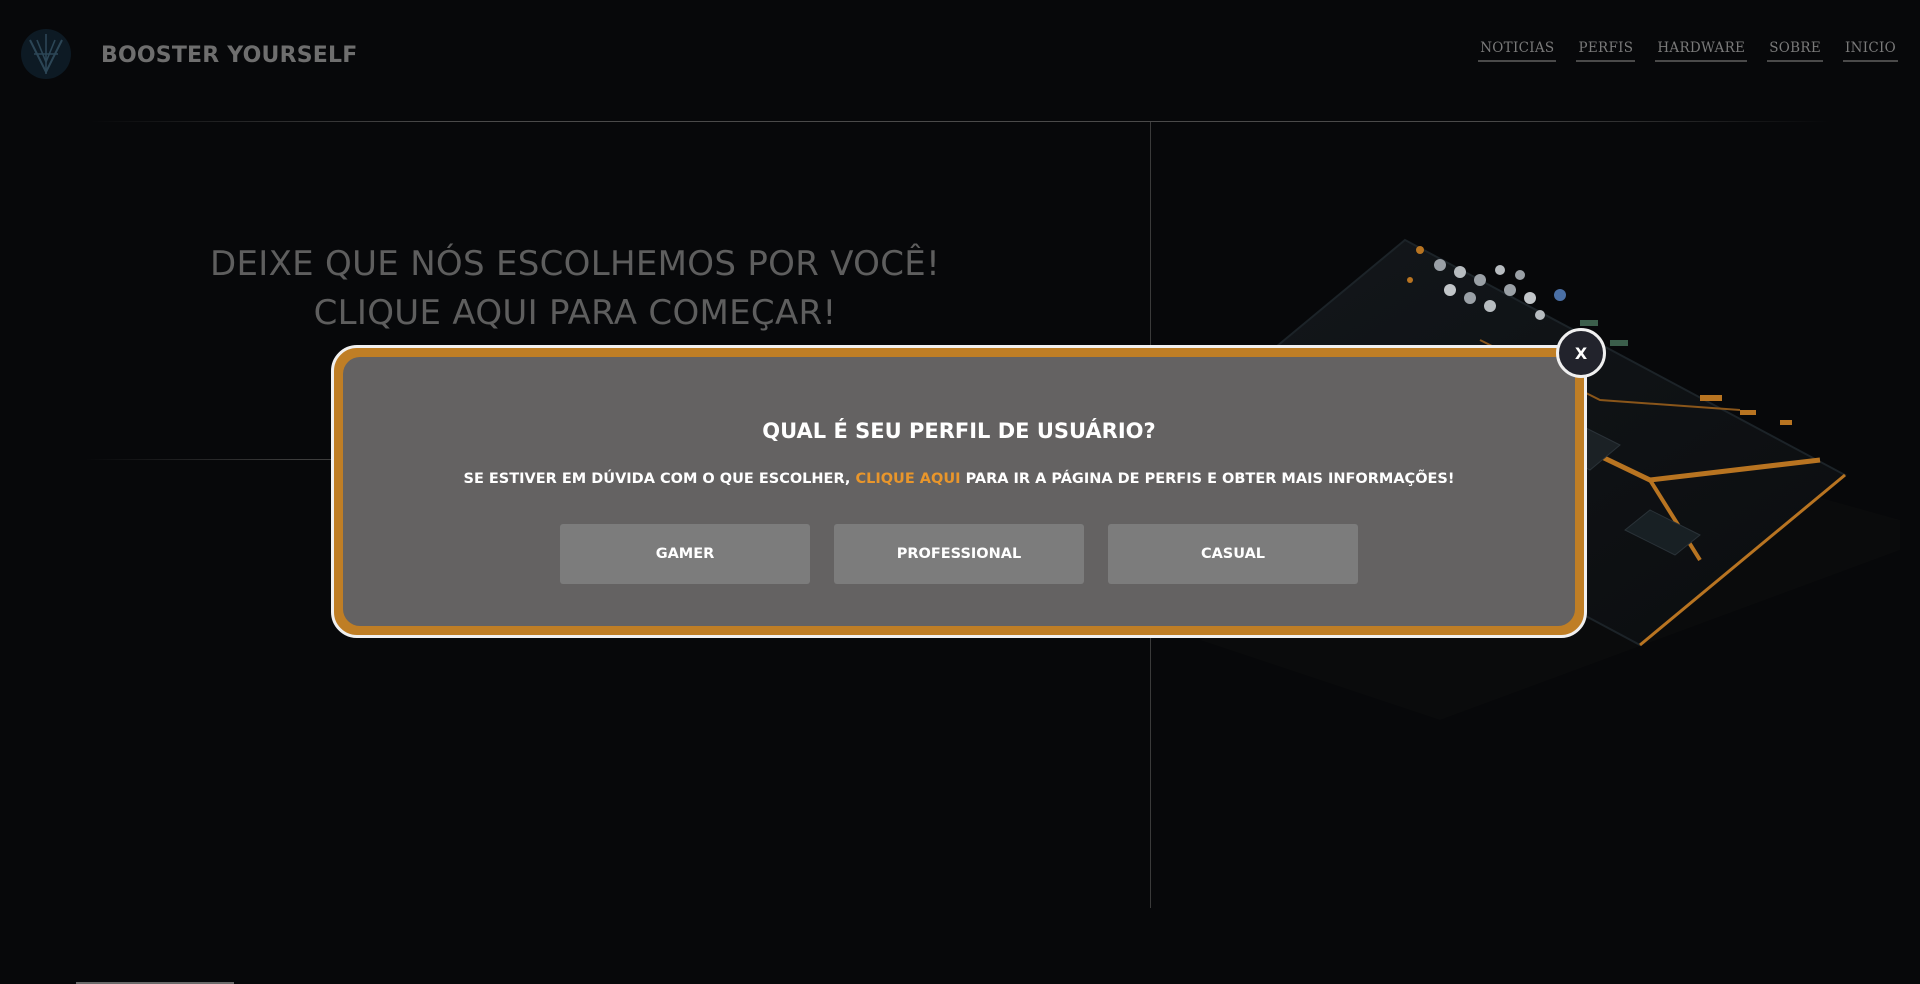 The image size is (1920, 984). I want to click on casual-button: CASUAL, so click(1233, 554).